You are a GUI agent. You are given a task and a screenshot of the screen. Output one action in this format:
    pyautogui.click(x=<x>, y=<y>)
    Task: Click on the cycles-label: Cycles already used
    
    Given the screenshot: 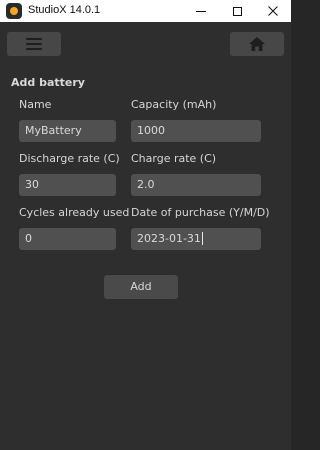 What is the action you would take?
    pyautogui.click(x=74, y=212)
    